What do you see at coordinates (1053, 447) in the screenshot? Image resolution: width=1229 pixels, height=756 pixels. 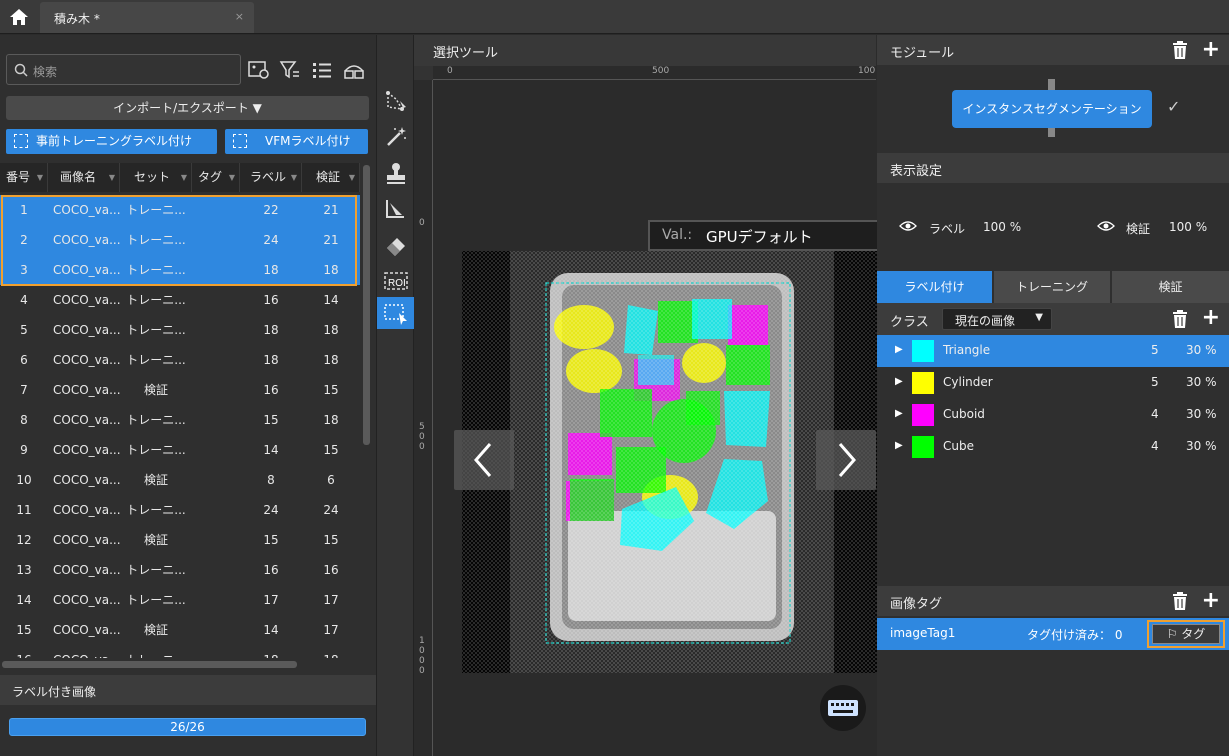 I see `class-row: ▶ Cube 4 30 %` at bounding box center [1053, 447].